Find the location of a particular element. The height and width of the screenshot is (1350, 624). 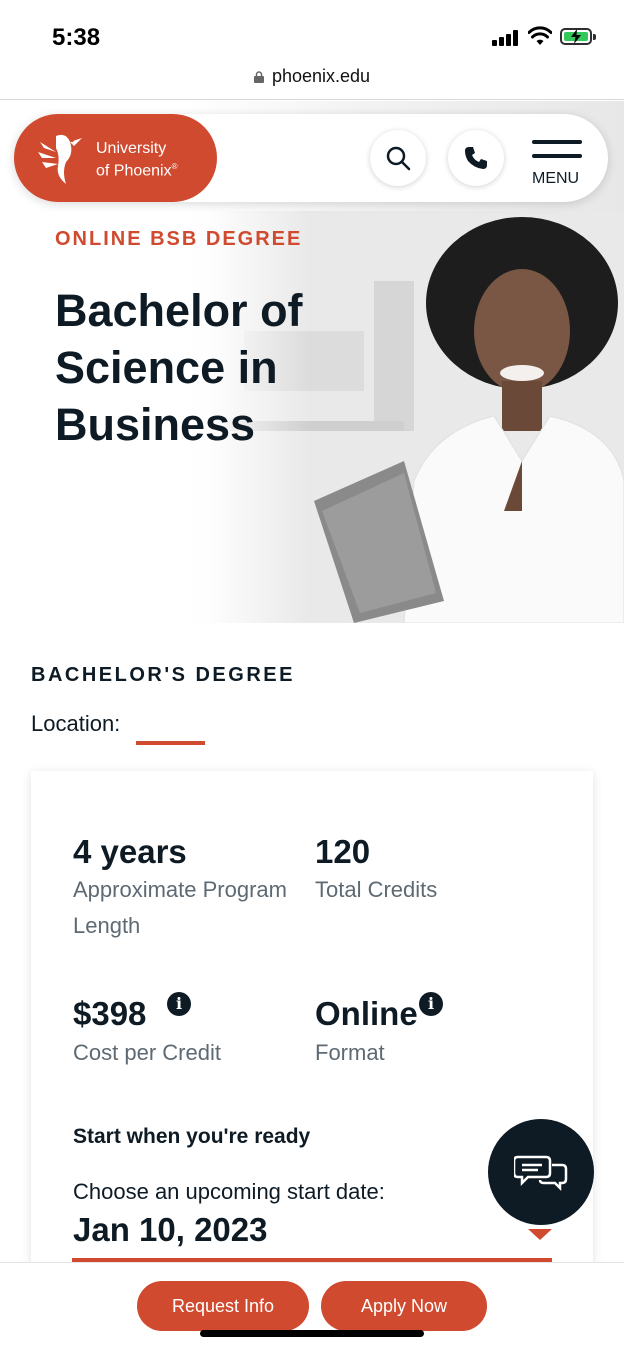

cost-per-credit-label: Cost per Credit is located at coordinates (147, 1052).